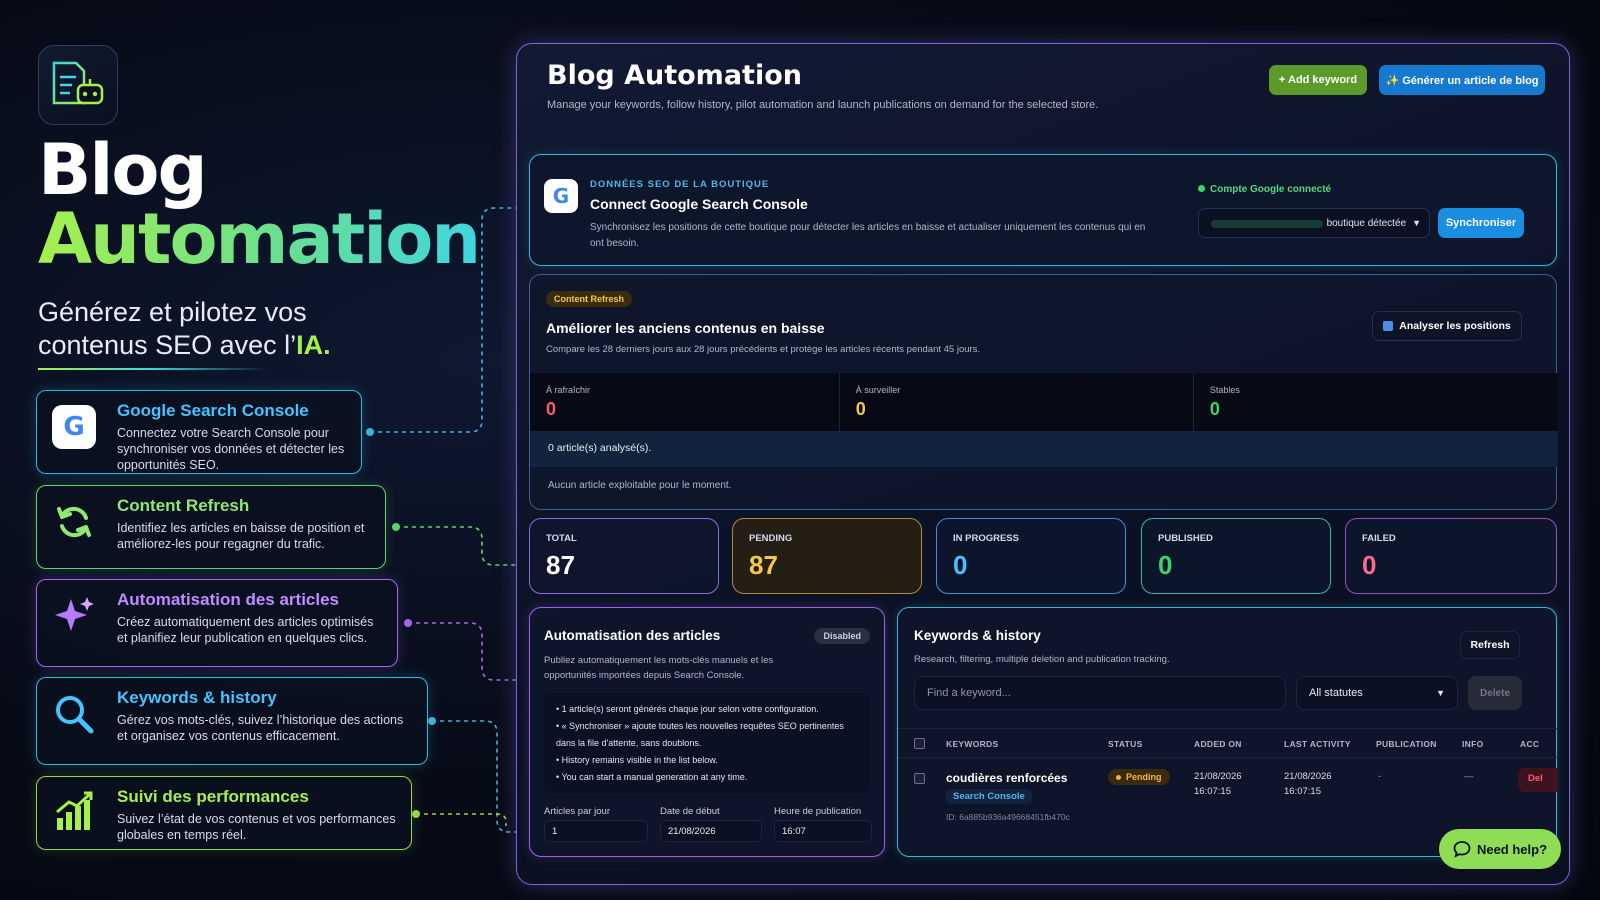 The width and height of the screenshot is (1600, 900). What do you see at coordinates (259, 238) in the screenshot?
I see `hero-title-line2: Automation` at bounding box center [259, 238].